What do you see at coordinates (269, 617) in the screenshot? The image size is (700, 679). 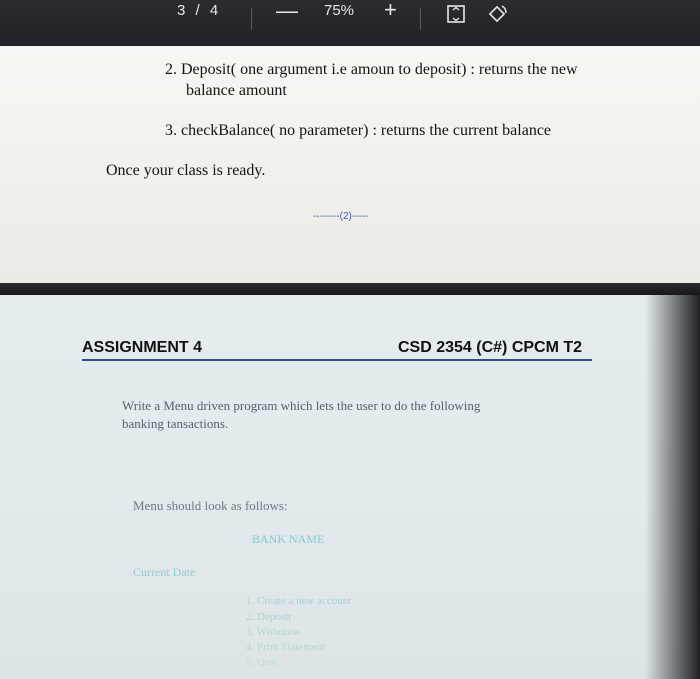 I see `menu-item: 2. Deposit` at bounding box center [269, 617].